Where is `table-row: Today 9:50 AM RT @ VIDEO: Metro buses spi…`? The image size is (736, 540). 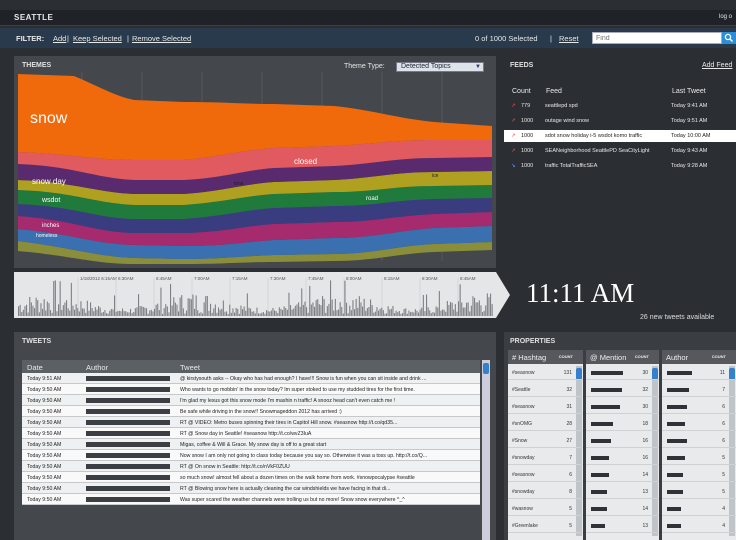
table-row: Today 9:50 AM RT @ VIDEO: Metro buses spi… is located at coordinates (251, 422).